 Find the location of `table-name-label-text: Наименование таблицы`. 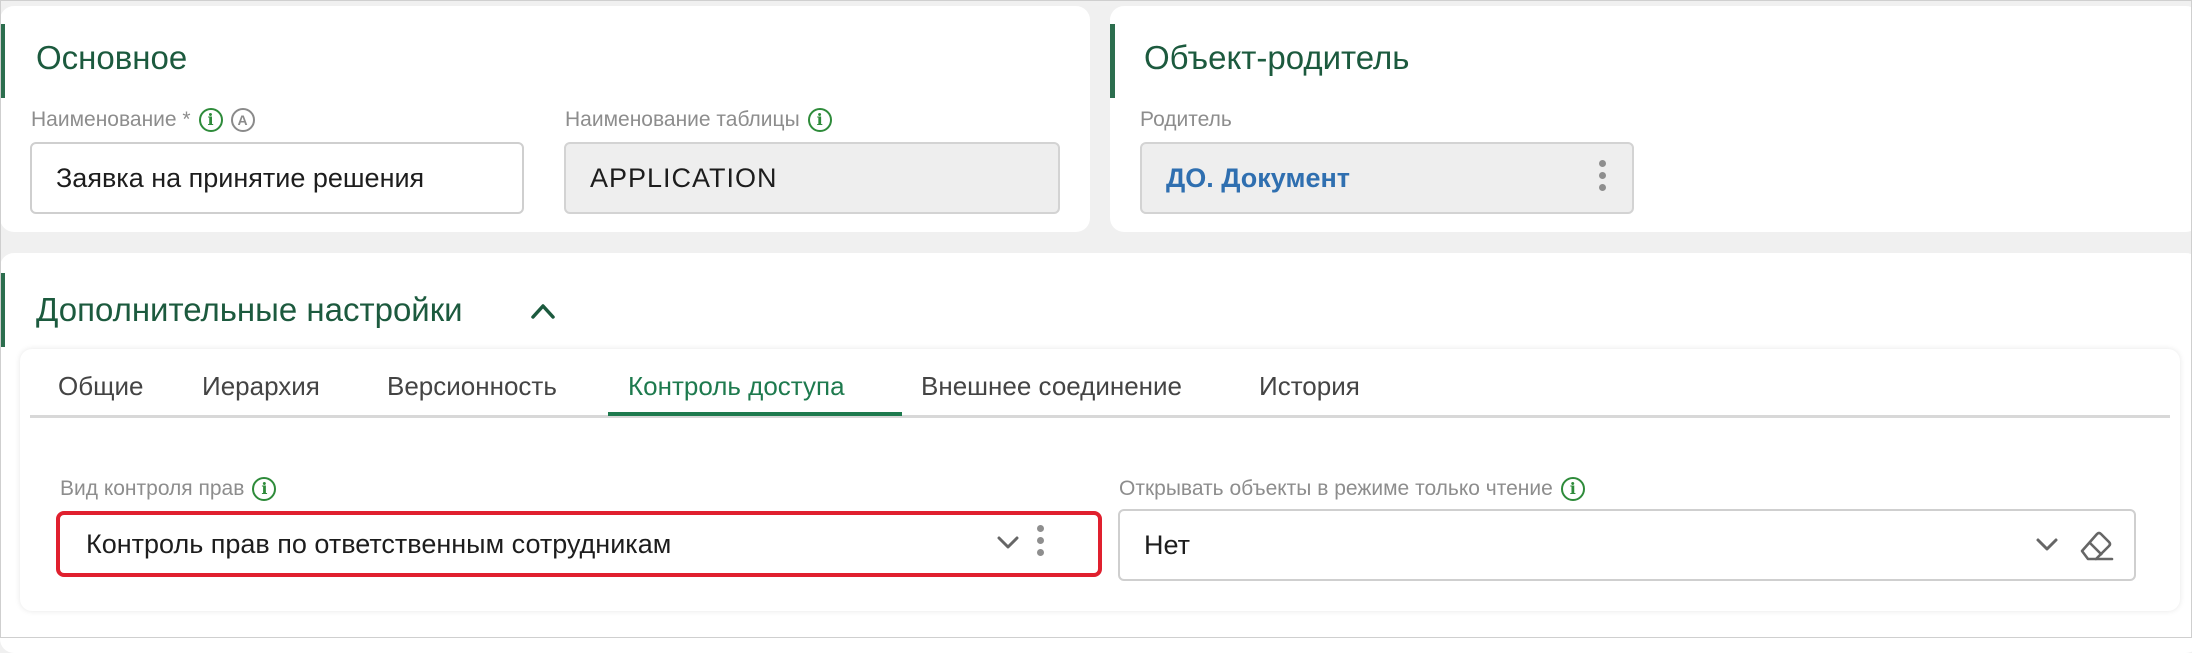

table-name-label-text: Наименование таблицы is located at coordinates (682, 119).